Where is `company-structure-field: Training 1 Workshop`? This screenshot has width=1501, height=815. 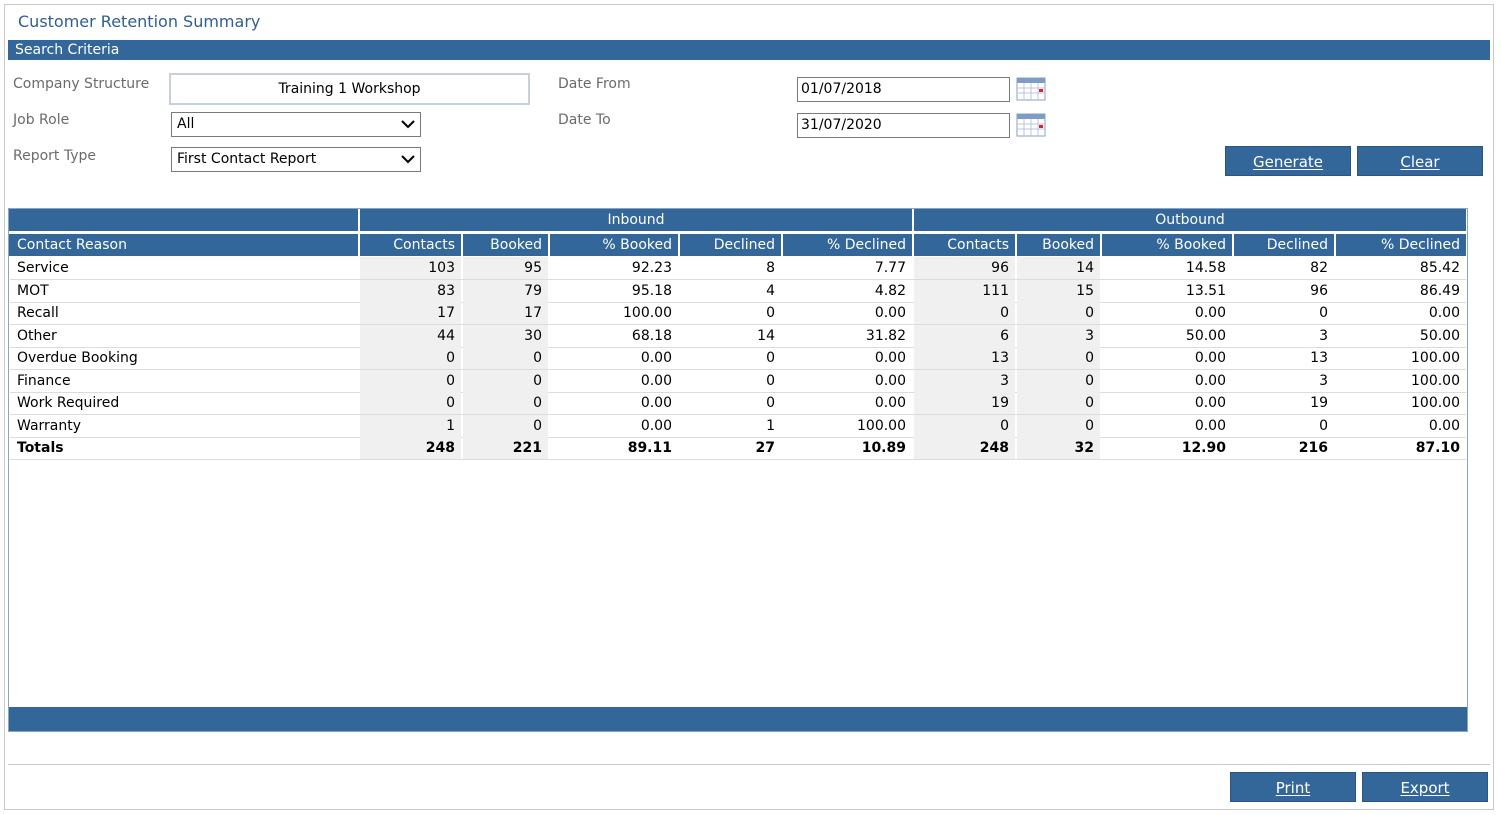
company-structure-field: Training 1 Workshop is located at coordinates (349, 89).